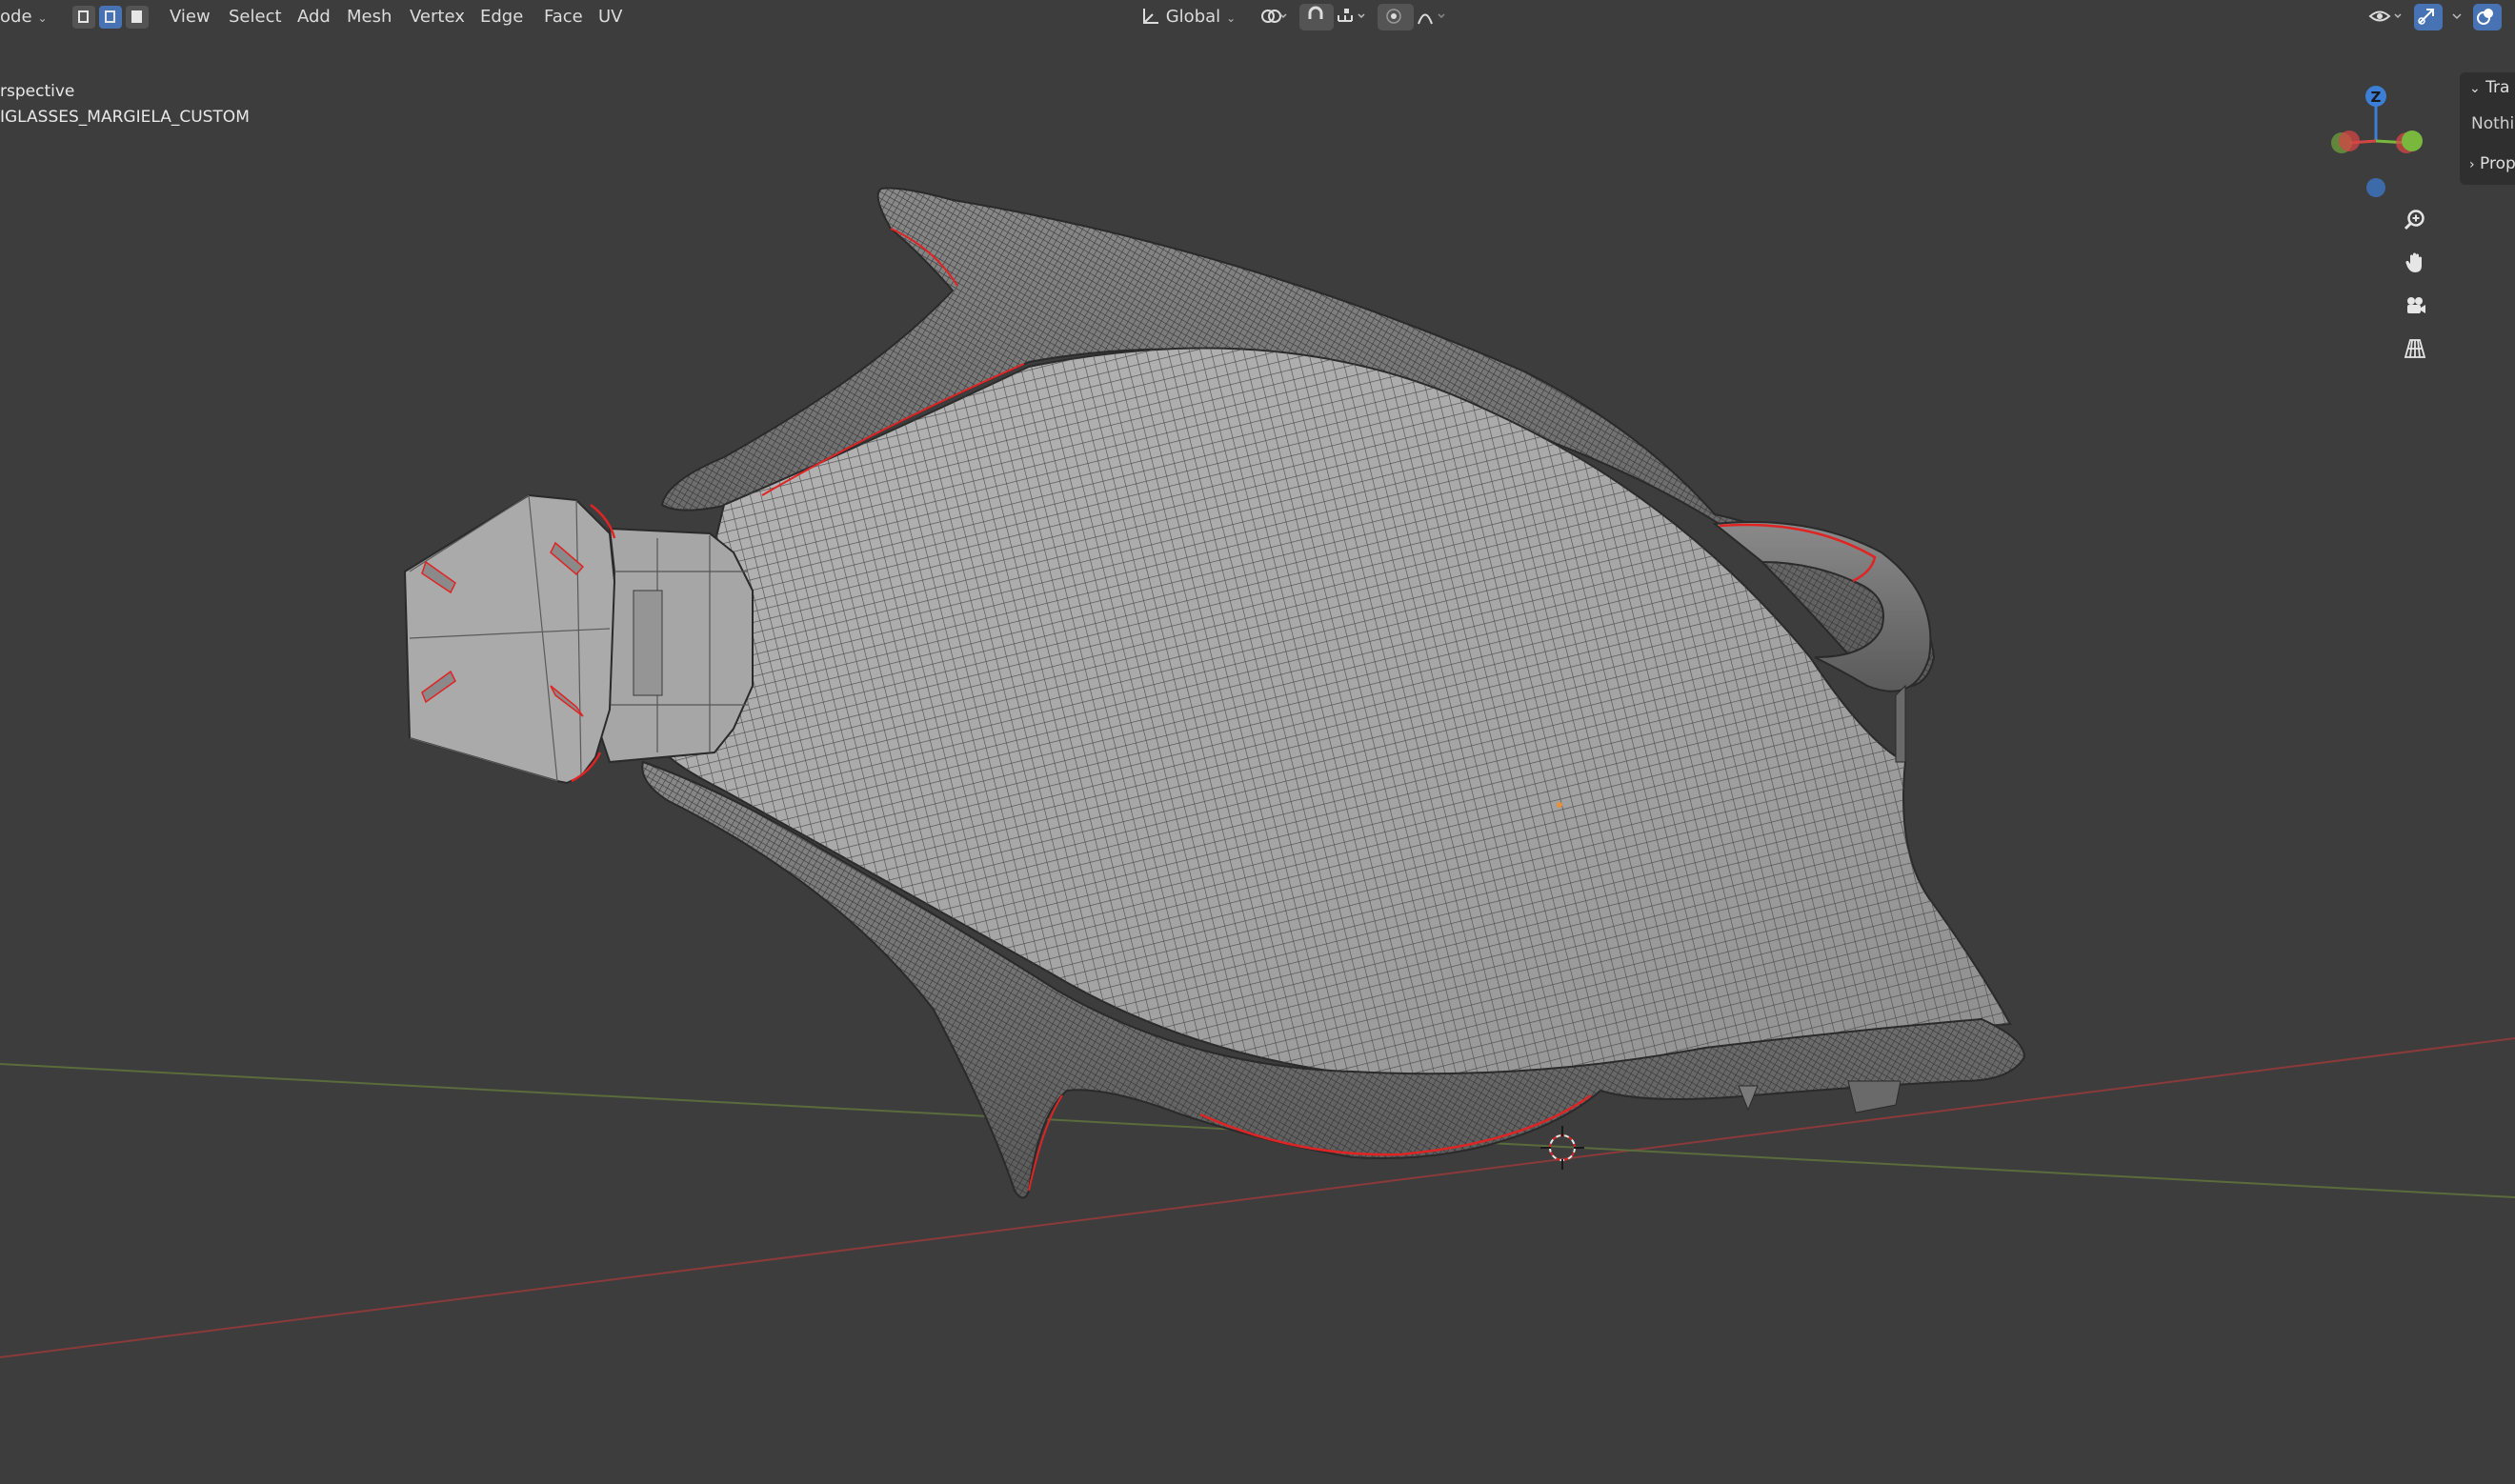  I want to click on zoom-button, so click(2415, 220).